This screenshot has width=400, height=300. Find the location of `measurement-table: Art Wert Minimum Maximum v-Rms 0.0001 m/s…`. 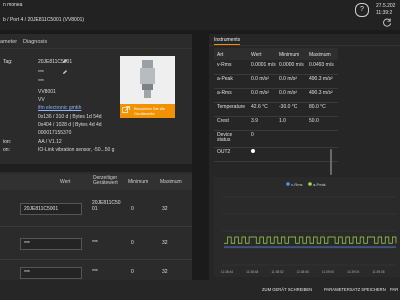

measurement-table: Art Wert Minimum Maximum v-Rms 0.0001 m/s… is located at coordinates (276, 105).